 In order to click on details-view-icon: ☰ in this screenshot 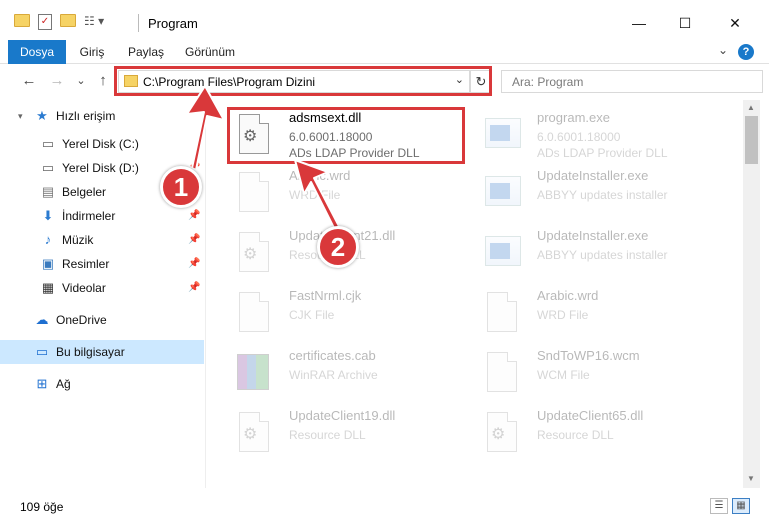, I will do `click(719, 506)`.